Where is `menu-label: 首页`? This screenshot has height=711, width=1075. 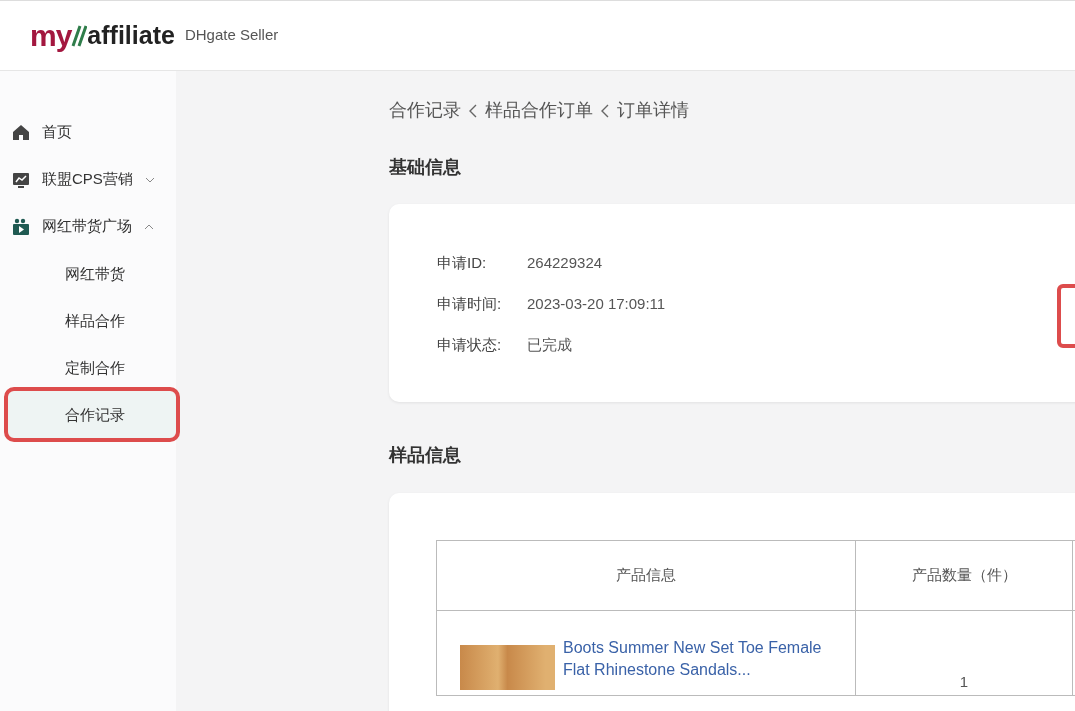
menu-label: 首页 is located at coordinates (57, 132).